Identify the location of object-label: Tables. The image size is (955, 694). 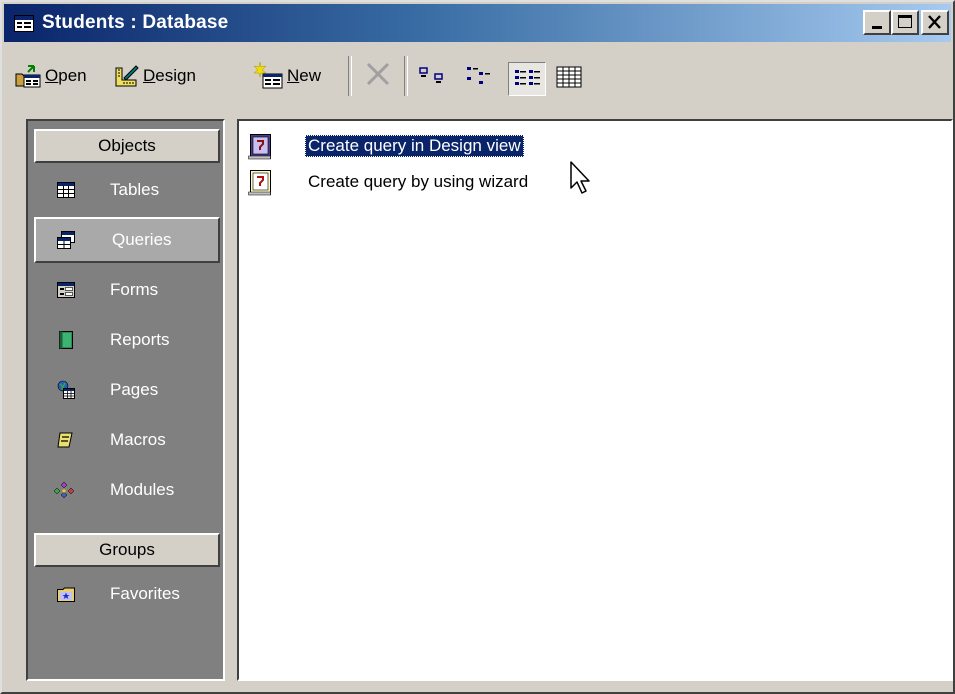
(135, 189).